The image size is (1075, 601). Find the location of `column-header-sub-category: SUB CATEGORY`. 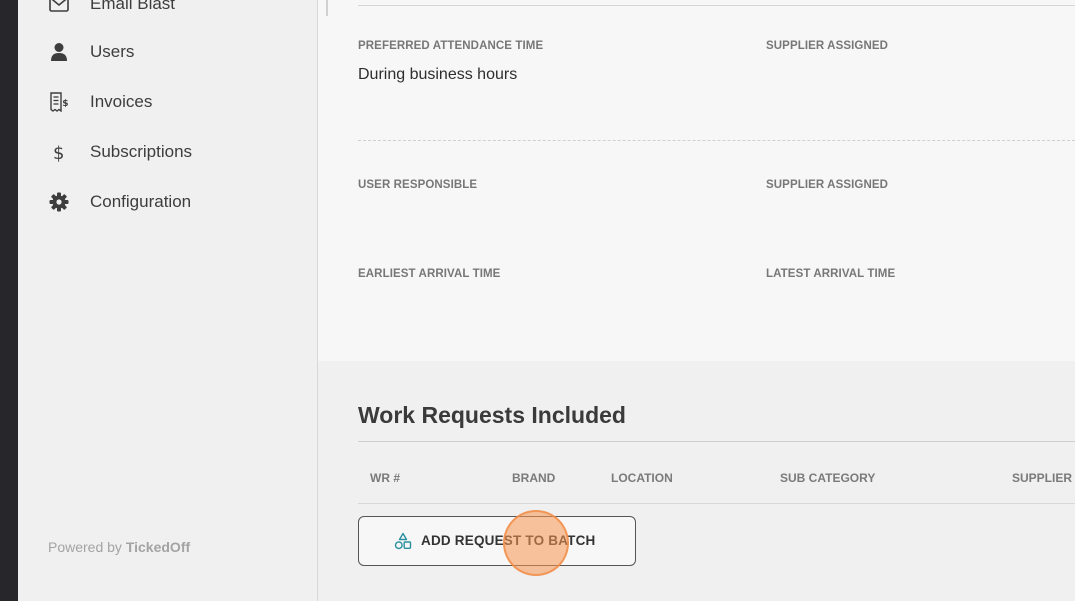

column-header-sub-category: SUB CATEGORY is located at coordinates (827, 478).